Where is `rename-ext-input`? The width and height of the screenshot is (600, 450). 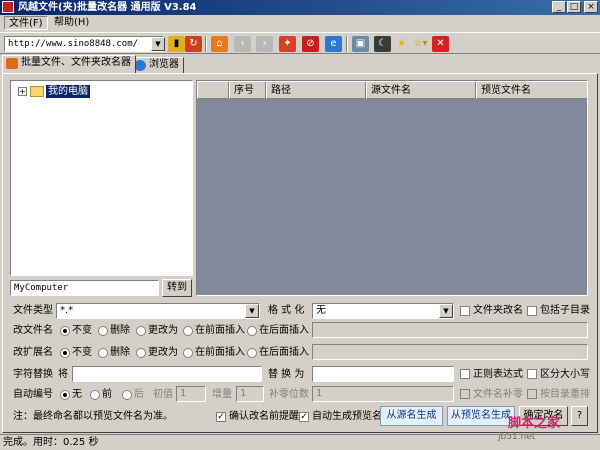
rename-ext-input is located at coordinates (450, 352).